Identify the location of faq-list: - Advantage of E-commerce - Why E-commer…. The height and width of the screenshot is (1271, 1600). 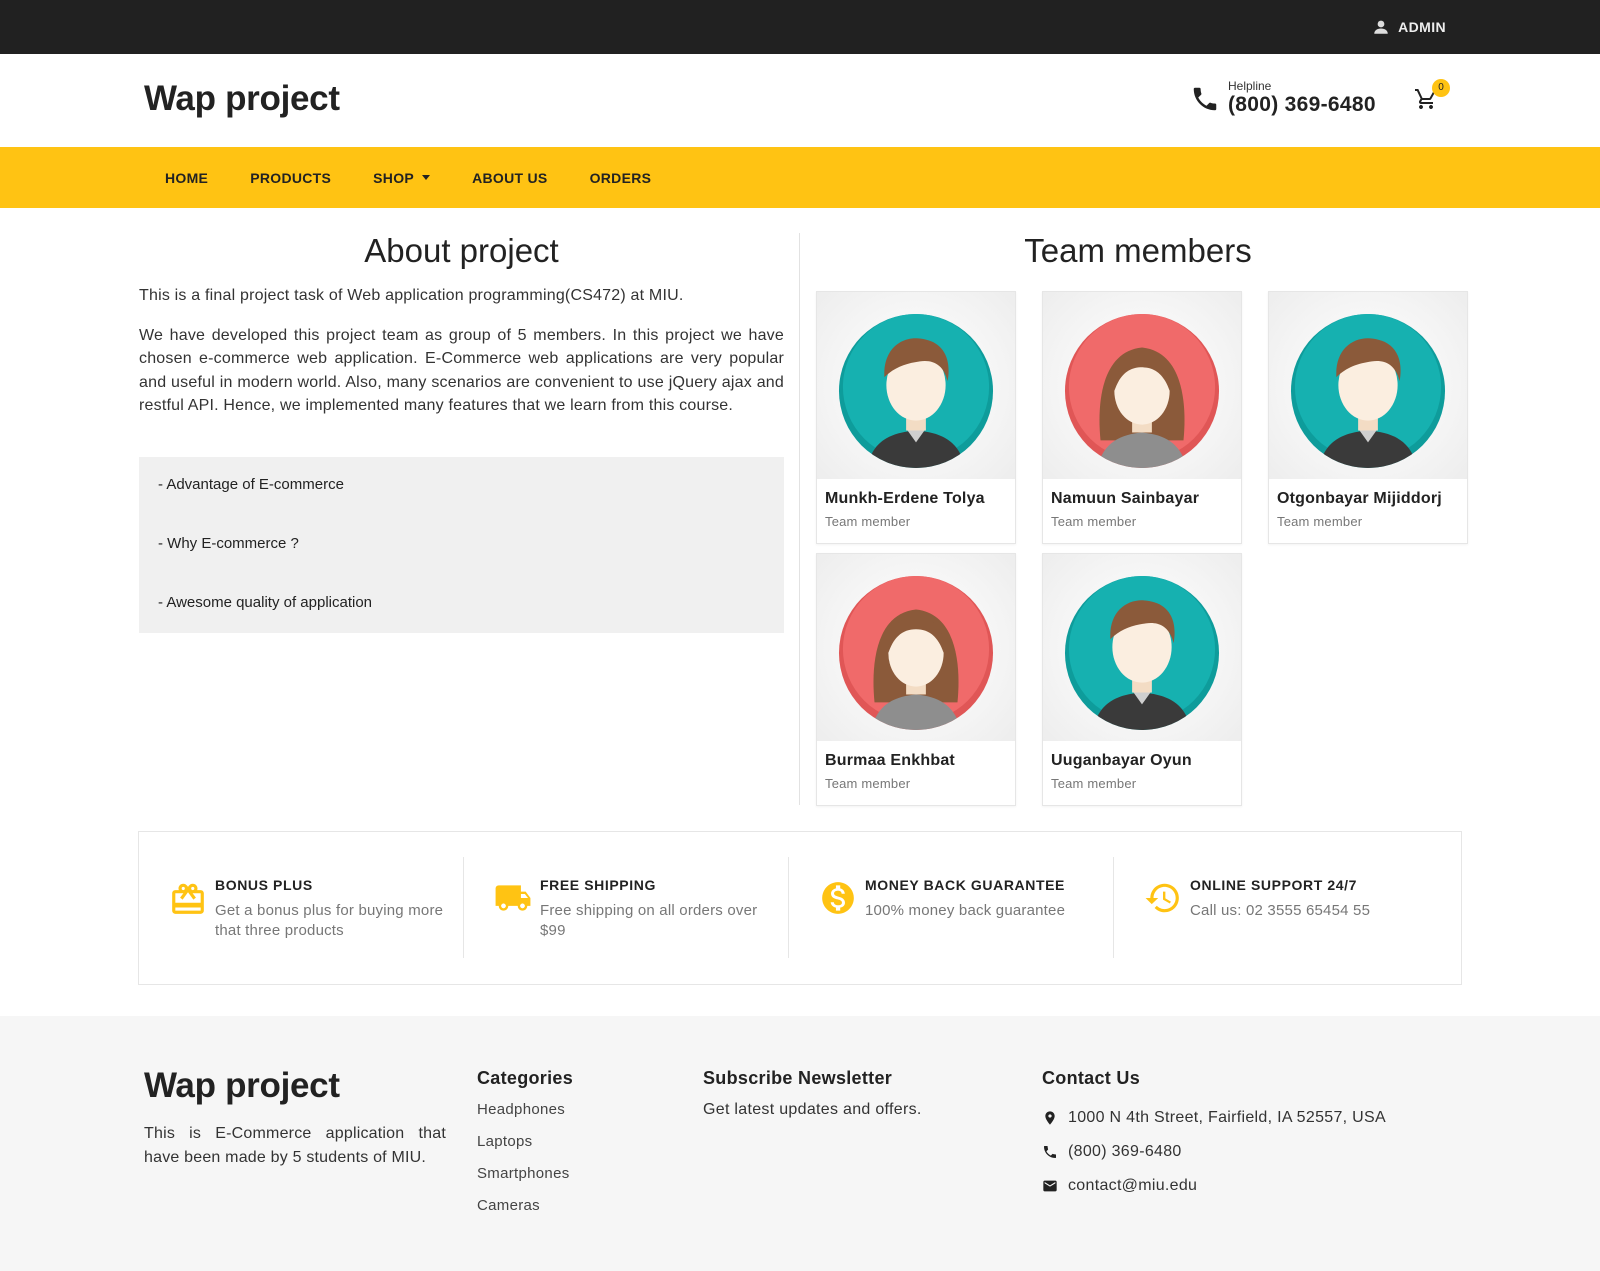
(461, 545).